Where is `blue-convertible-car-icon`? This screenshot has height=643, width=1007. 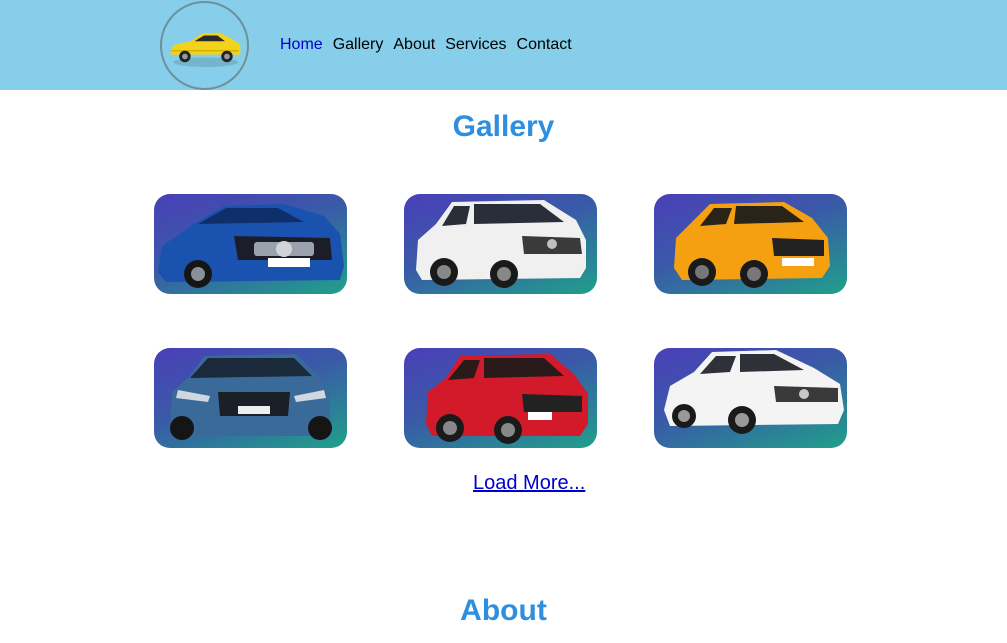 blue-convertible-car-icon is located at coordinates (251, 246).